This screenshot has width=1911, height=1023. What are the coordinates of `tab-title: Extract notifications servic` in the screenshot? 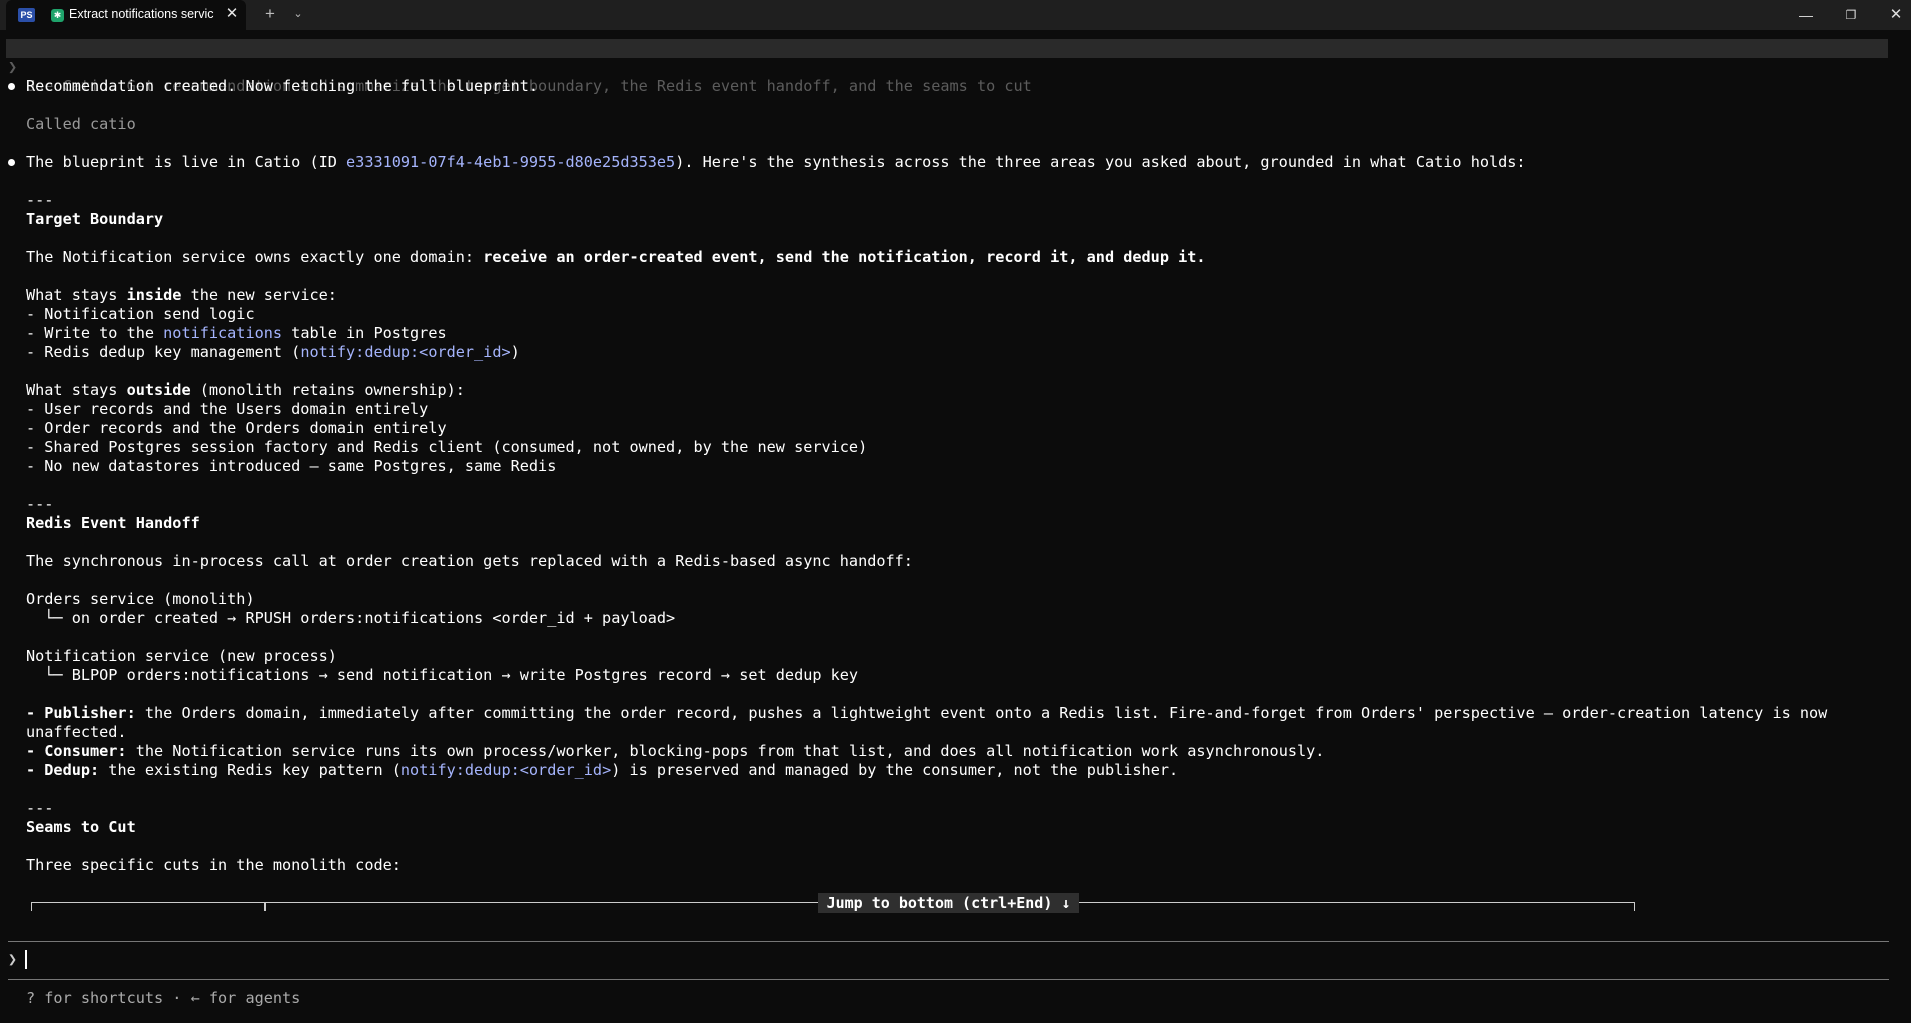 It's located at (141, 14).